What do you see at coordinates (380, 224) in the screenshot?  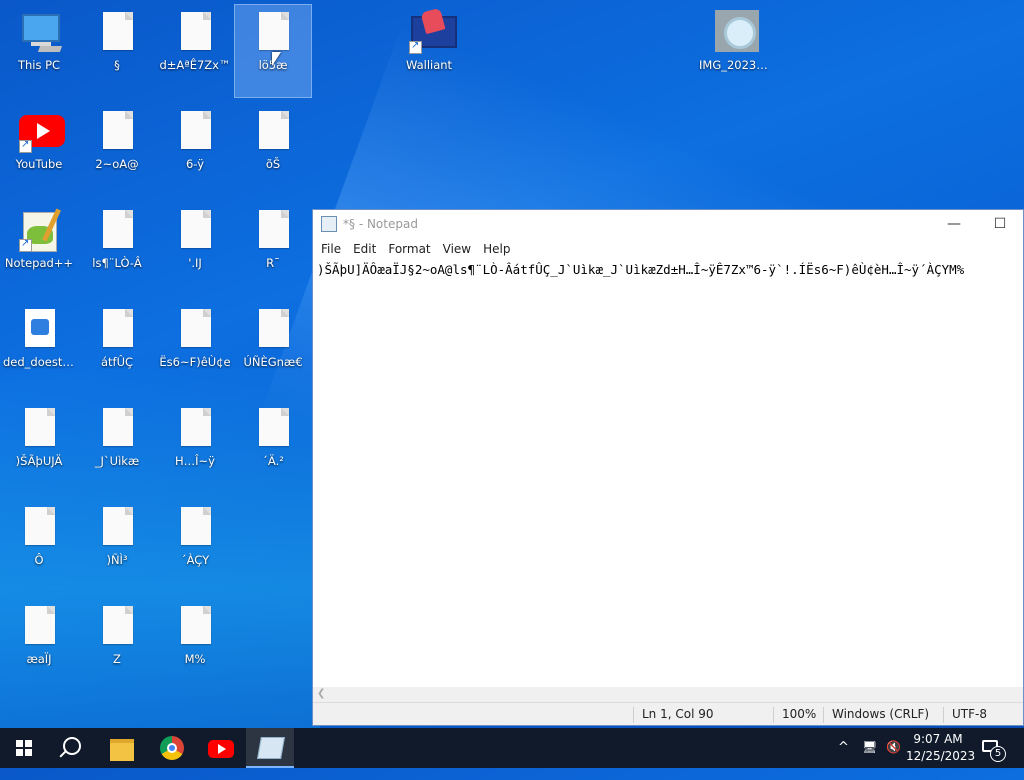 I see `notepad-title: *§ - Notepad` at bounding box center [380, 224].